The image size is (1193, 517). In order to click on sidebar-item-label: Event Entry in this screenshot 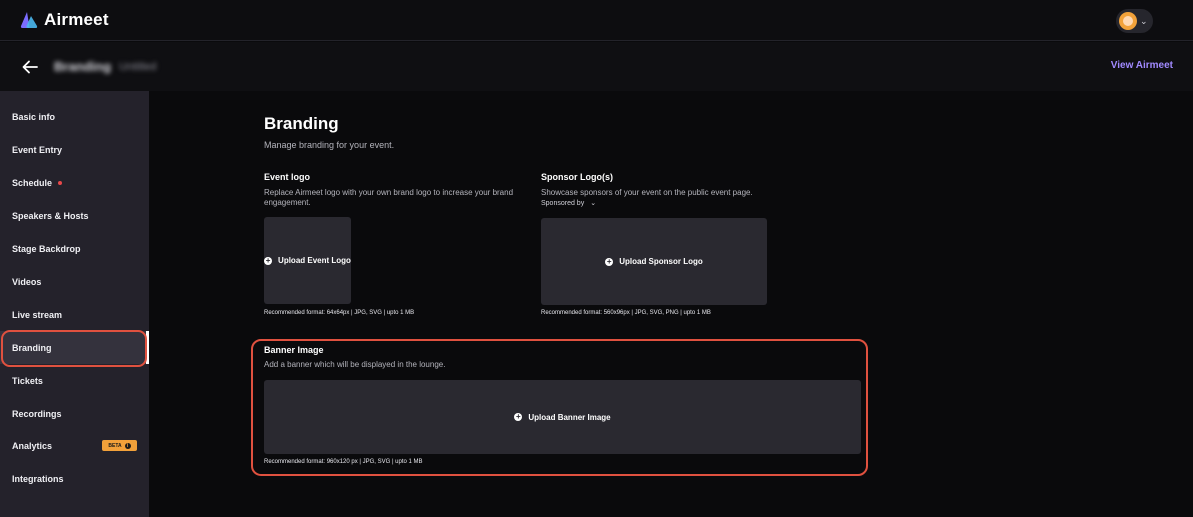, I will do `click(37, 149)`.